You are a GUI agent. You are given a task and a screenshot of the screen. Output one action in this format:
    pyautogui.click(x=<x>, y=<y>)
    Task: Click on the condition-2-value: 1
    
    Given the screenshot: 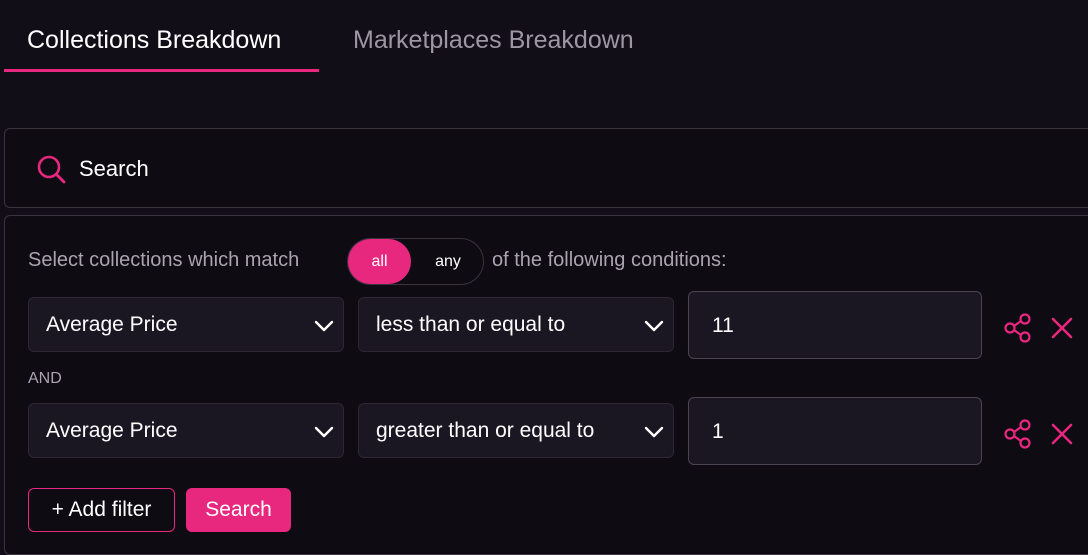 What is the action you would take?
    pyautogui.click(x=718, y=431)
    